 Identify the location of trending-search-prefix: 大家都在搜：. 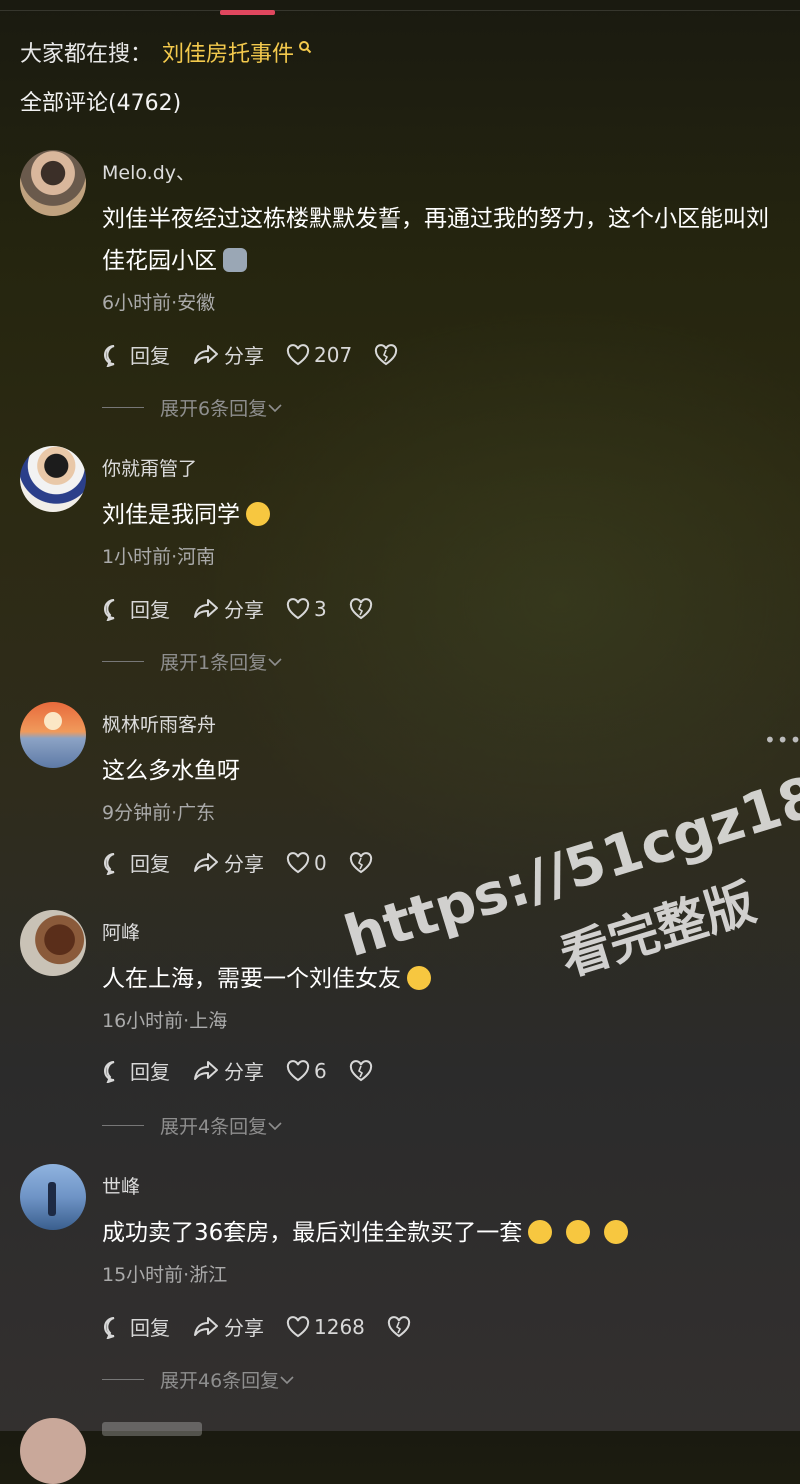
(86, 54).